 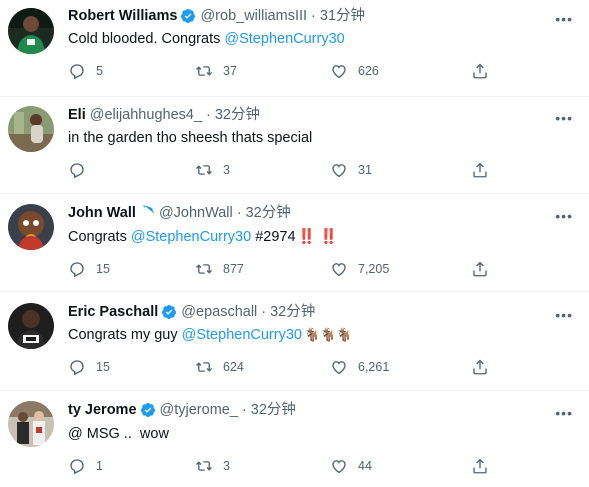 What do you see at coordinates (85, 466) in the screenshot?
I see `reply-button: 1` at bounding box center [85, 466].